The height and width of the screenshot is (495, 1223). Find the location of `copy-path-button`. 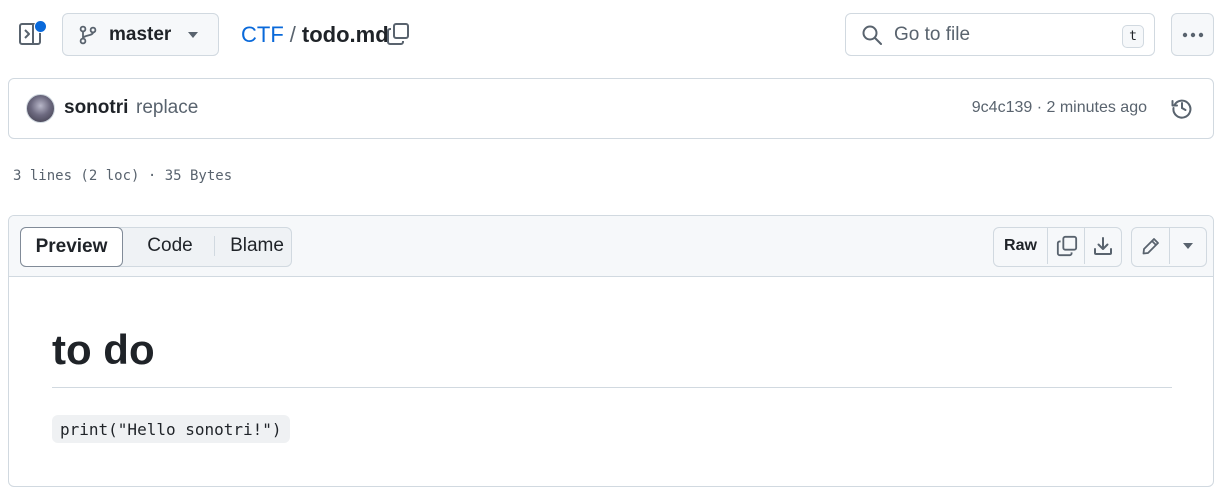

copy-path-button is located at coordinates (398, 34).